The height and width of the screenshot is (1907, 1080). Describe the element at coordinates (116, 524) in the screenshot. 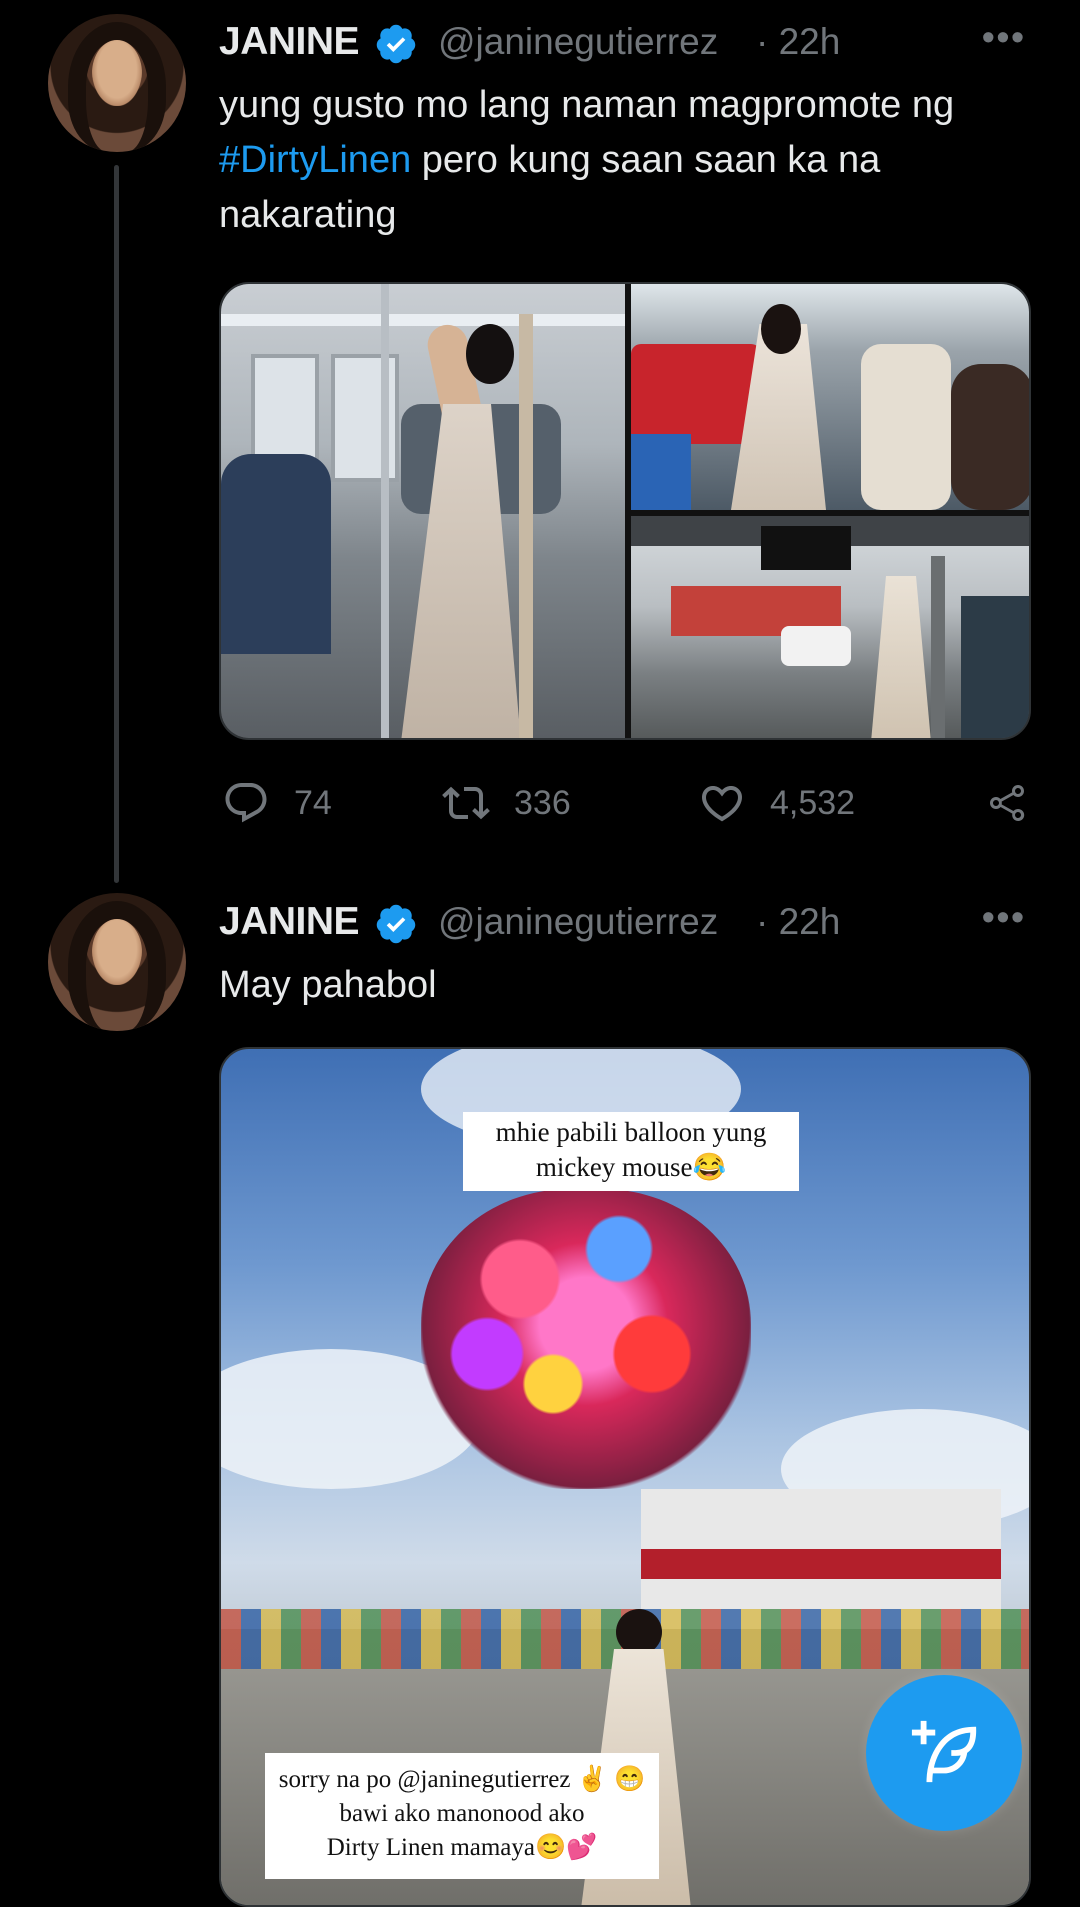

I see `thread-connector-line` at that location.